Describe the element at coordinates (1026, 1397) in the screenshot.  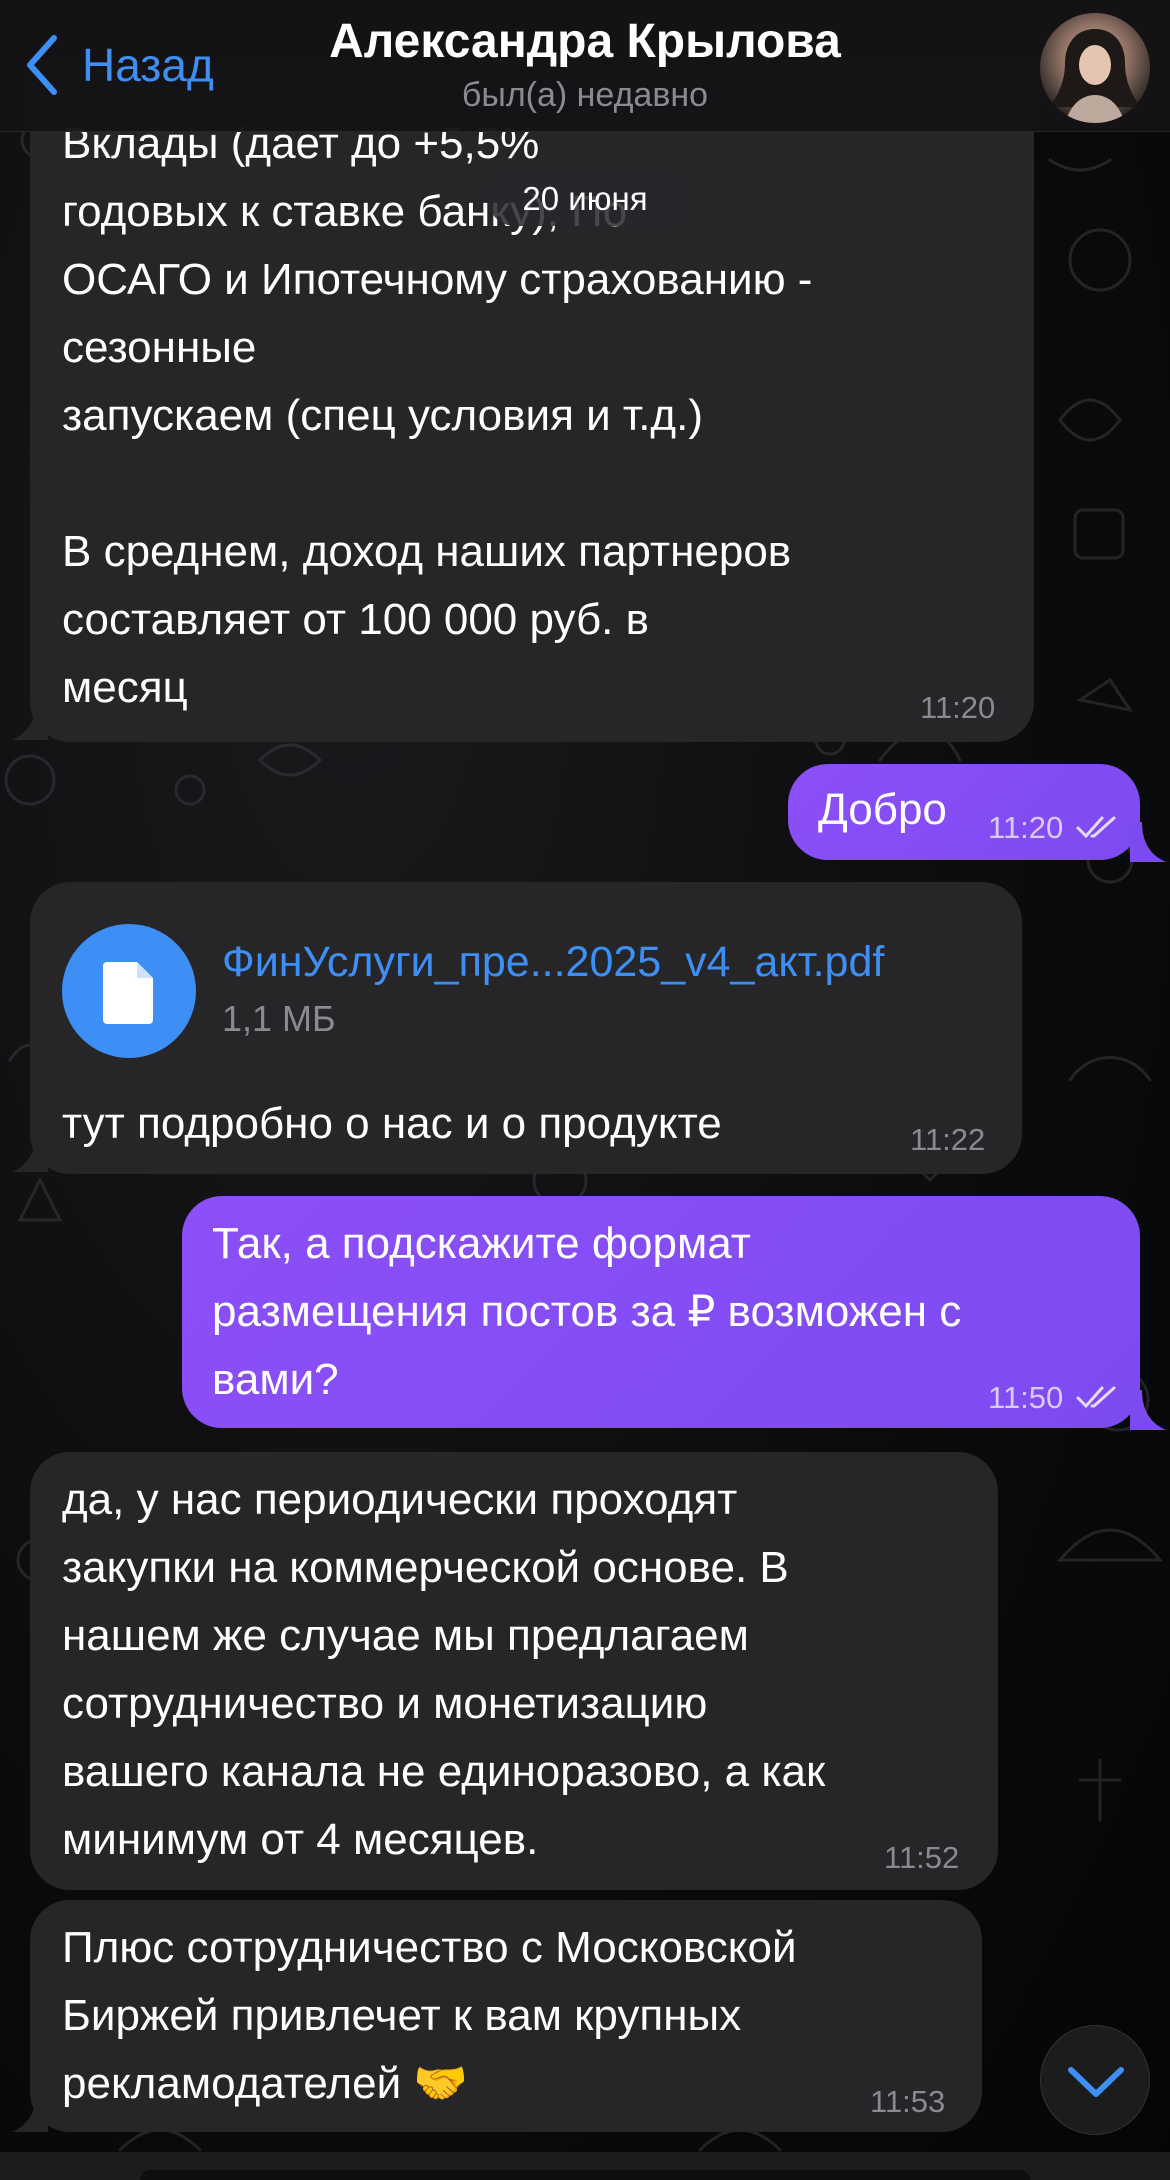
I see `message-time: 11:50` at that location.